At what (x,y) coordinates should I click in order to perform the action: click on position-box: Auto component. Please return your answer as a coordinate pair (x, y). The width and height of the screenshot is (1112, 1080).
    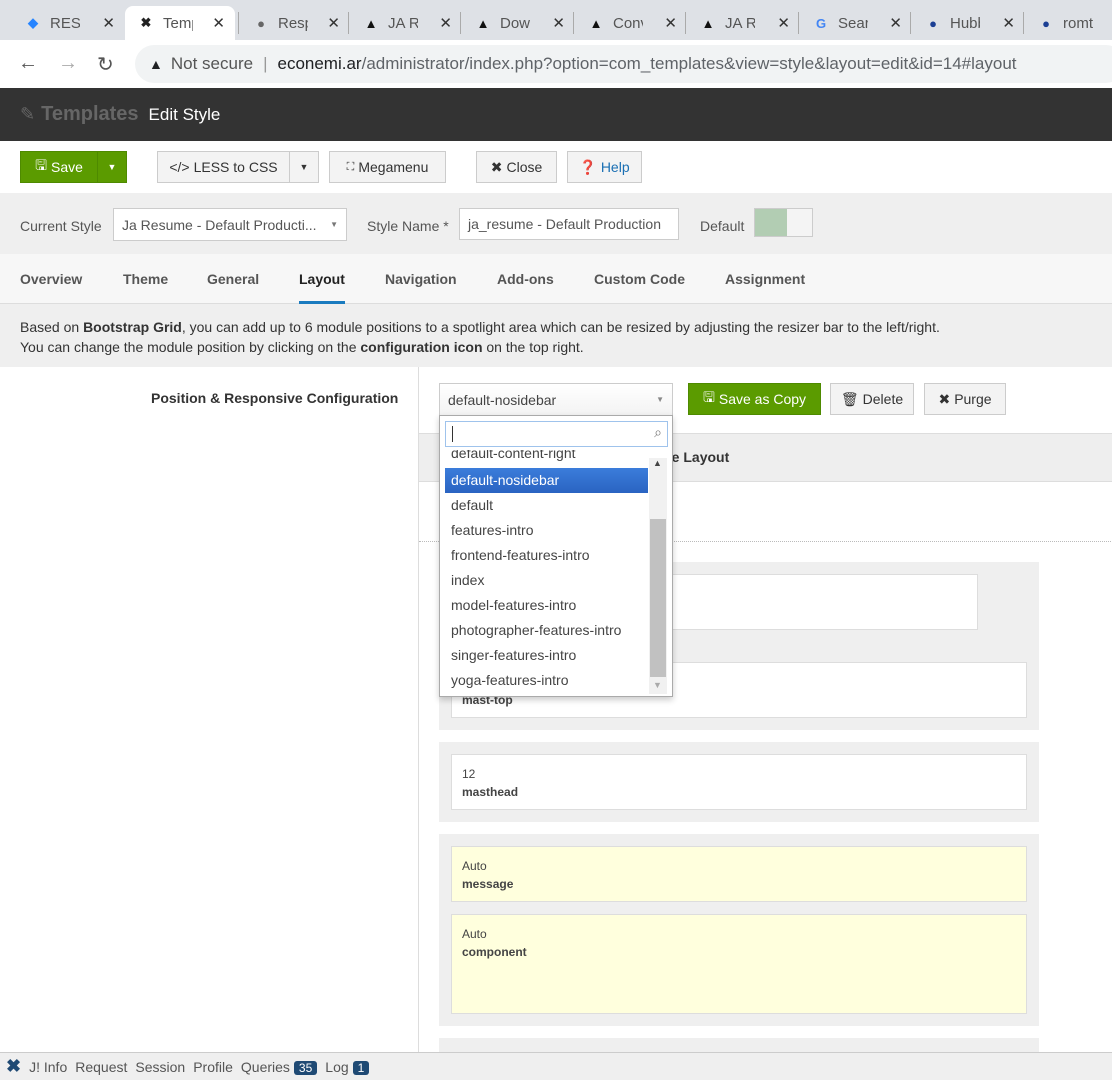
    Looking at the image, I should click on (739, 964).